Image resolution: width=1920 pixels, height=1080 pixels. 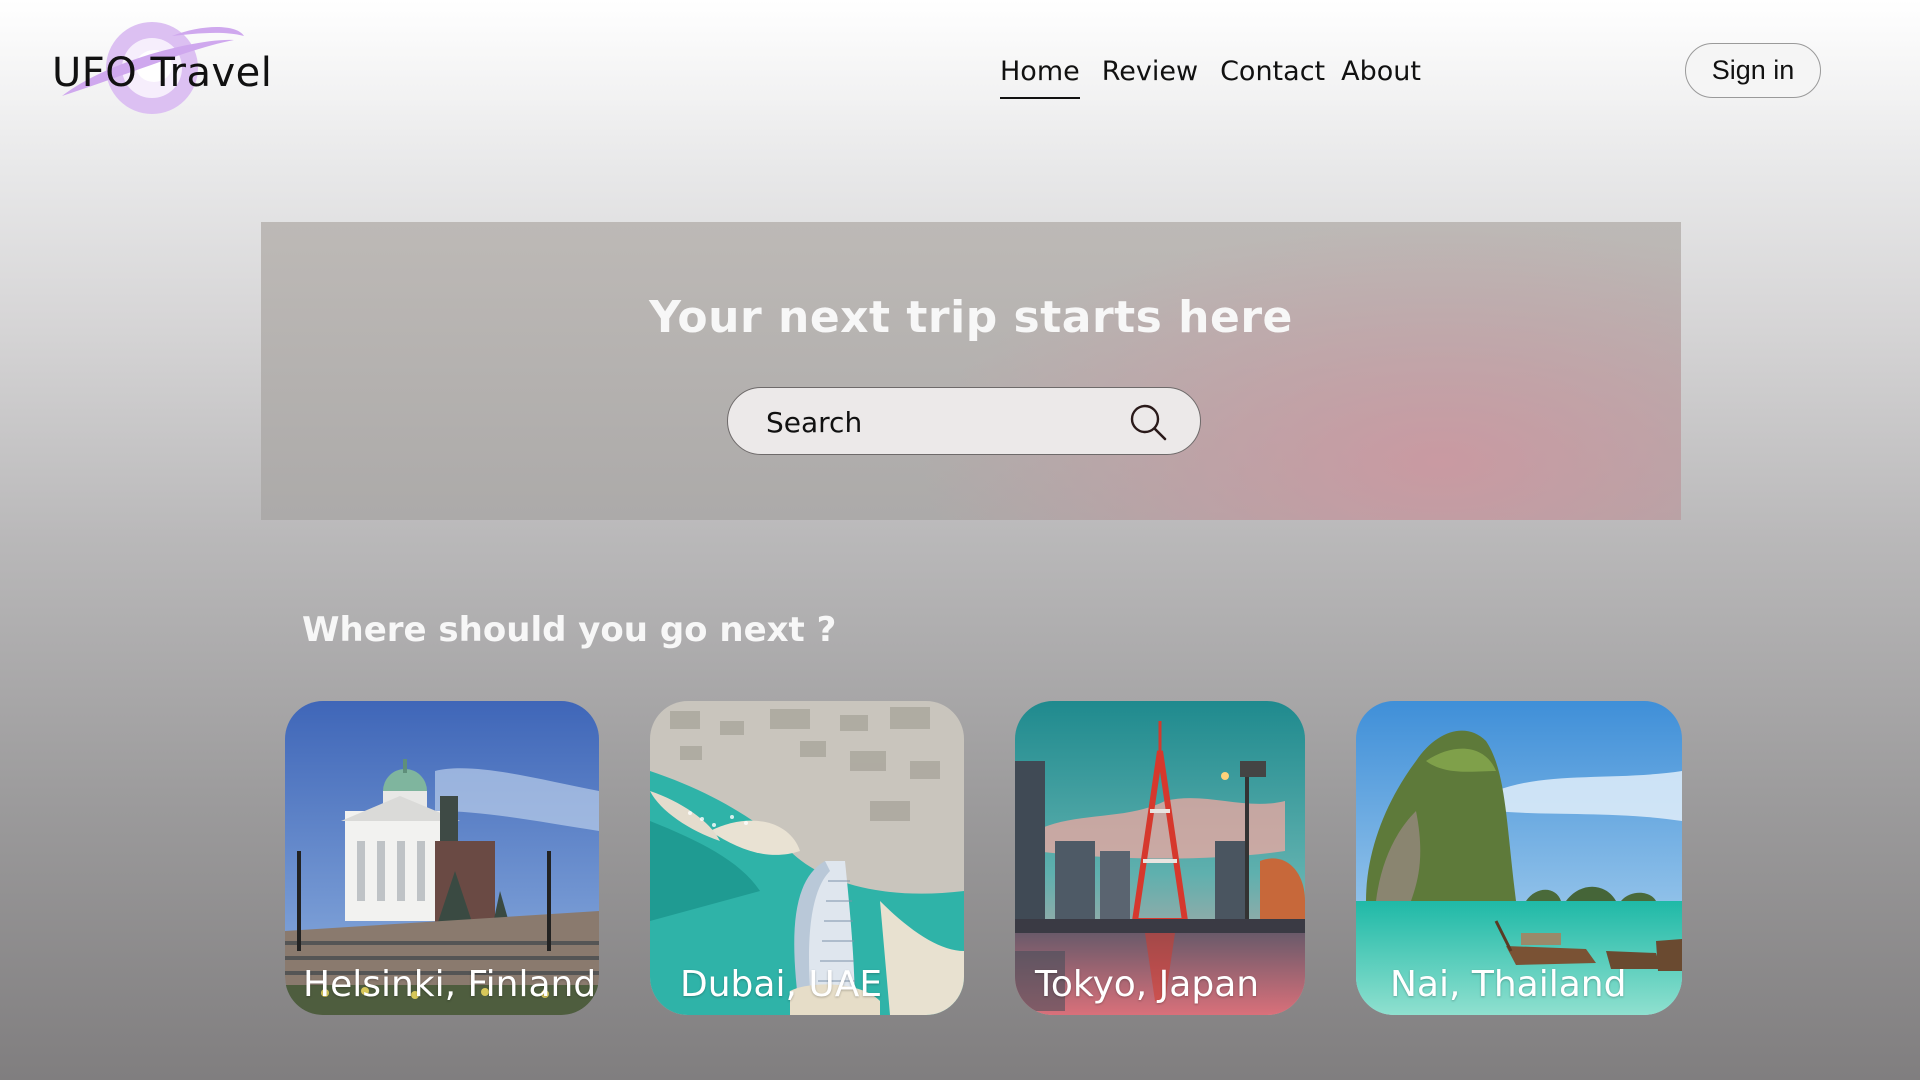 What do you see at coordinates (569, 630) in the screenshot?
I see `destinations-title: Where should you go next ?` at bounding box center [569, 630].